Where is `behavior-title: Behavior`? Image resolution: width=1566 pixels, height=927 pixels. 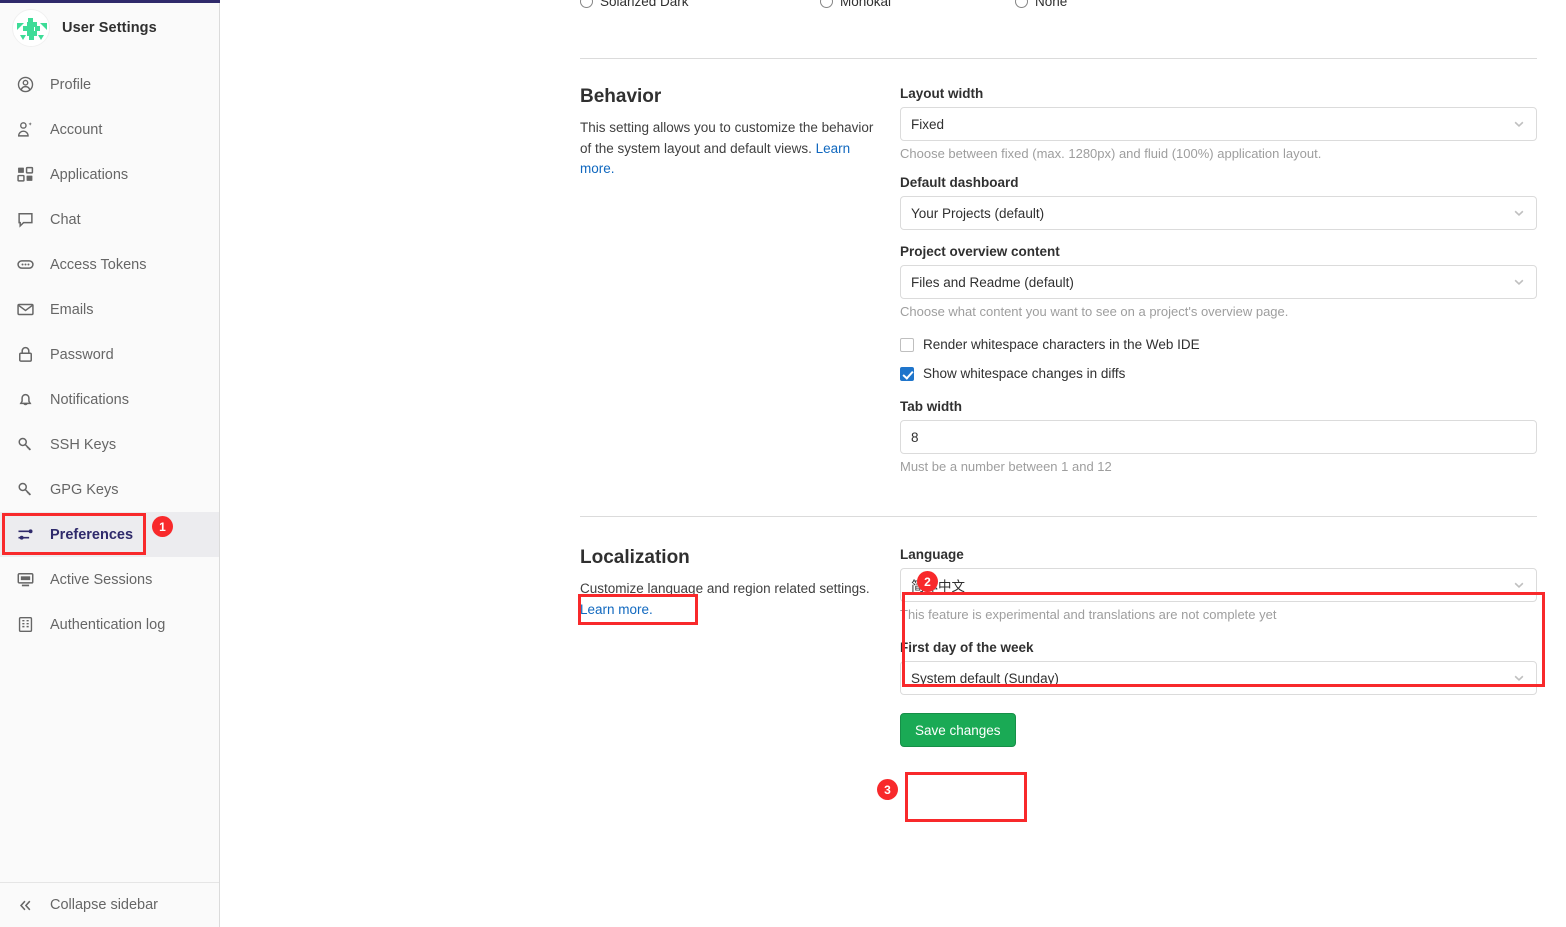 behavior-title: Behavior is located at coordinates (621, 96).